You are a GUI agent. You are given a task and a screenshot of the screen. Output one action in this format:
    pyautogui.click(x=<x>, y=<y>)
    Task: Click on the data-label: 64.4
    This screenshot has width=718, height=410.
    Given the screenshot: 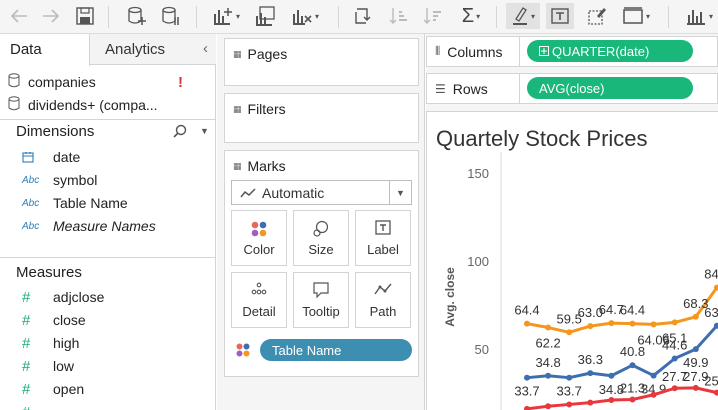 What is the action you would take?
    pyautogui.click(x=632, y=310)
    